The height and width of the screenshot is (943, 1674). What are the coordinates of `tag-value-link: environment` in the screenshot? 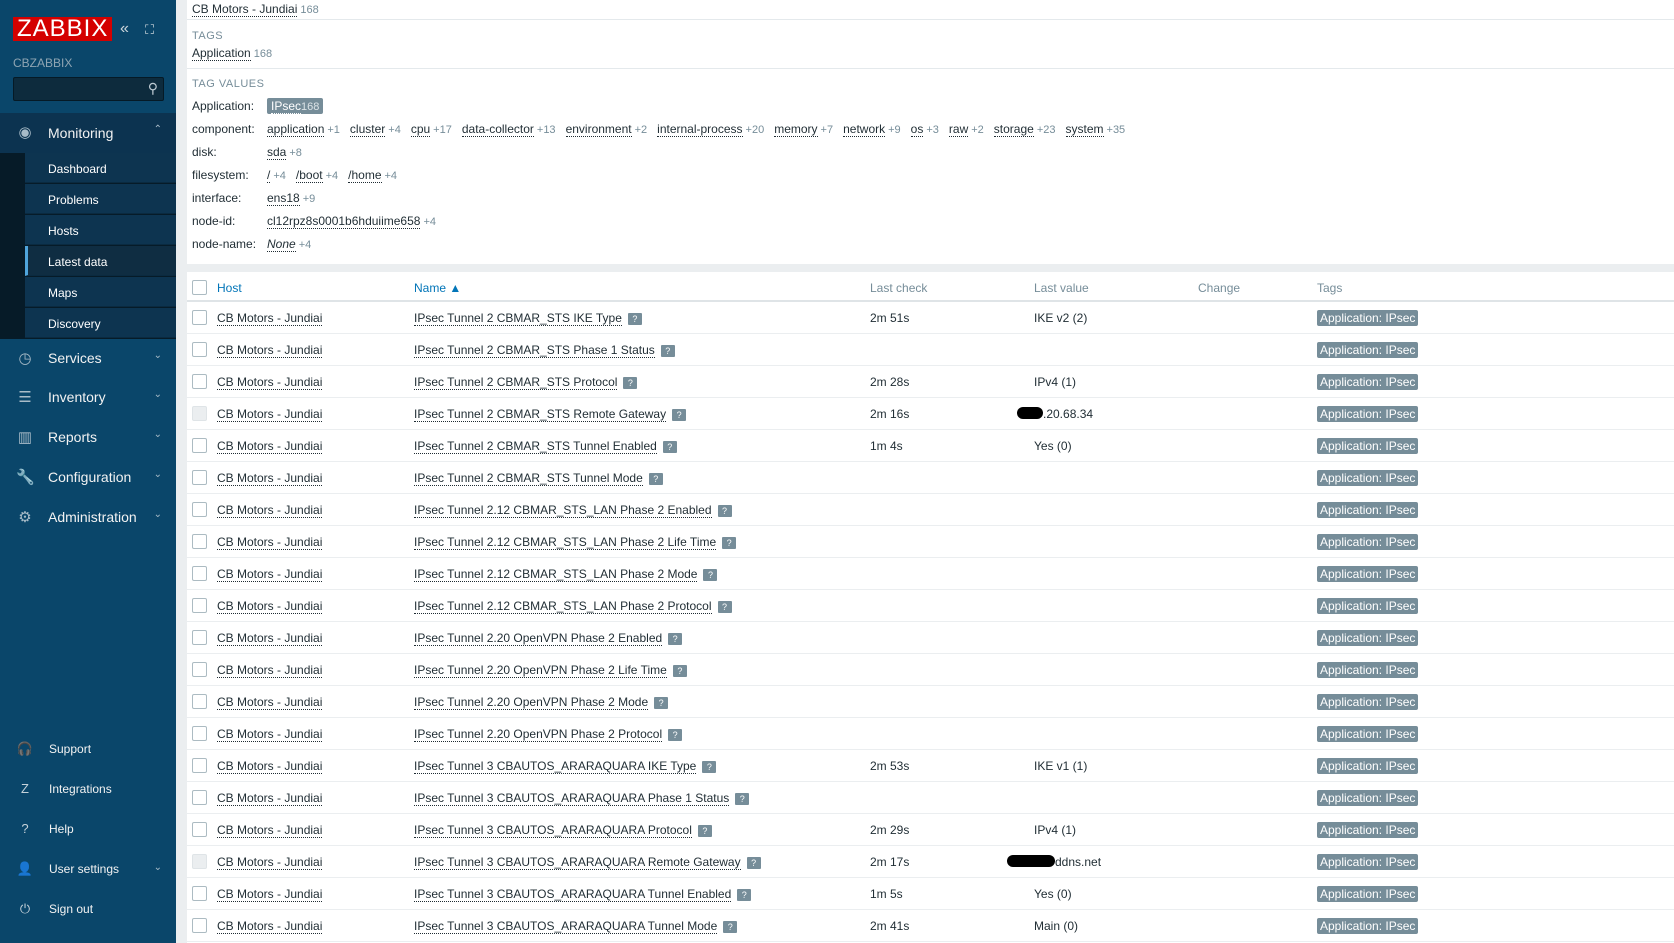 It's located at (598, 129).